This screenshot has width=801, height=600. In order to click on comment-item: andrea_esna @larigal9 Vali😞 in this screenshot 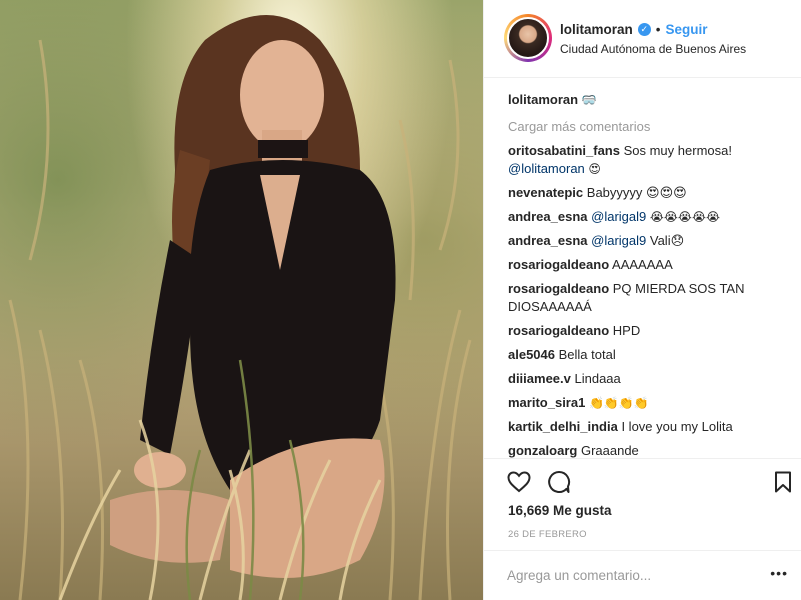, I will do `click(645, 241)`.